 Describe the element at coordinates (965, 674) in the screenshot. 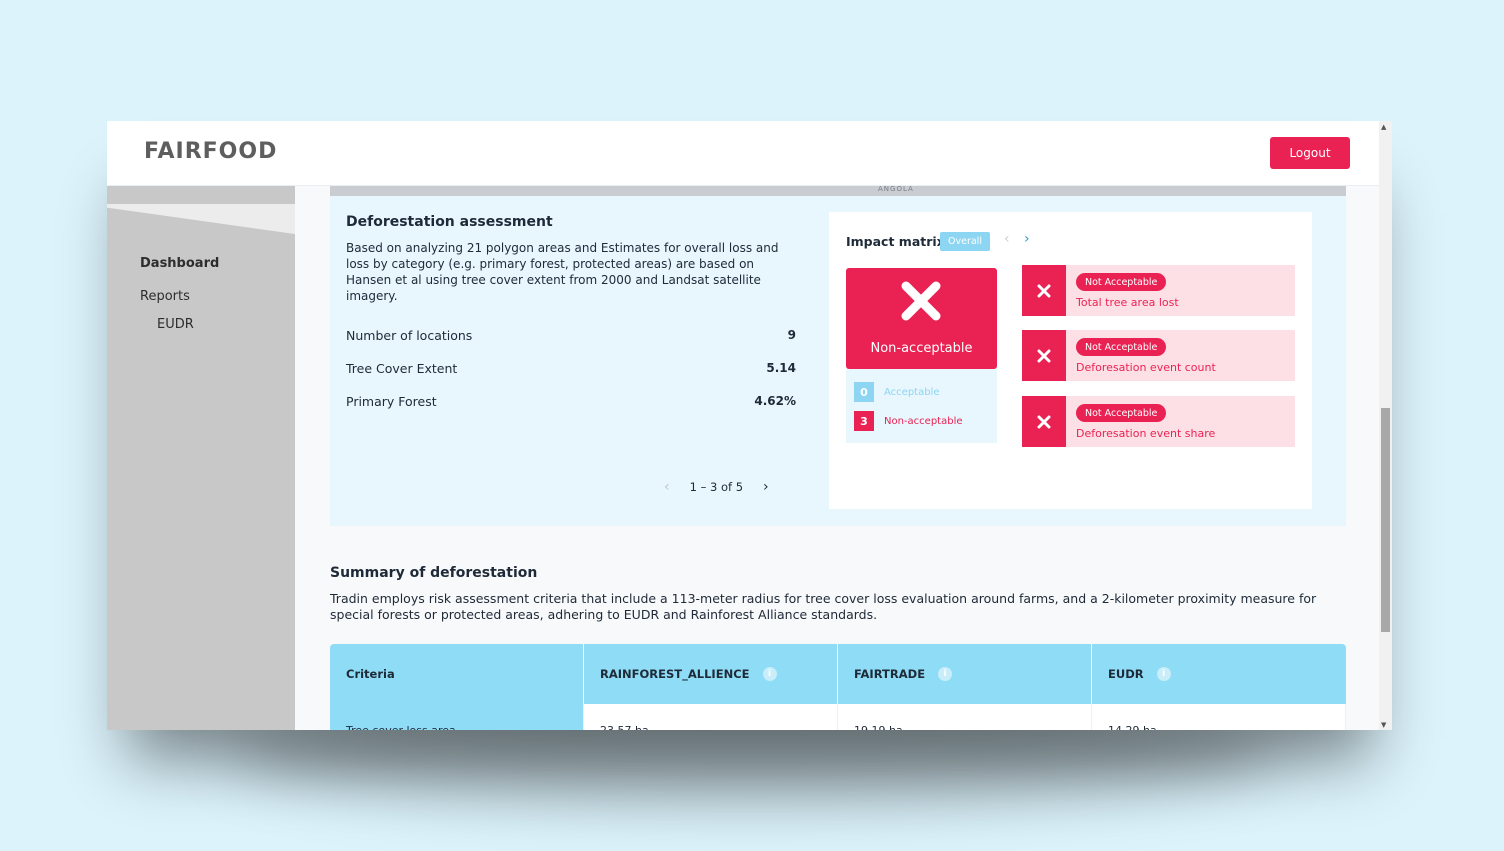

I see `column-header: FAIRTRADE i` at that location.